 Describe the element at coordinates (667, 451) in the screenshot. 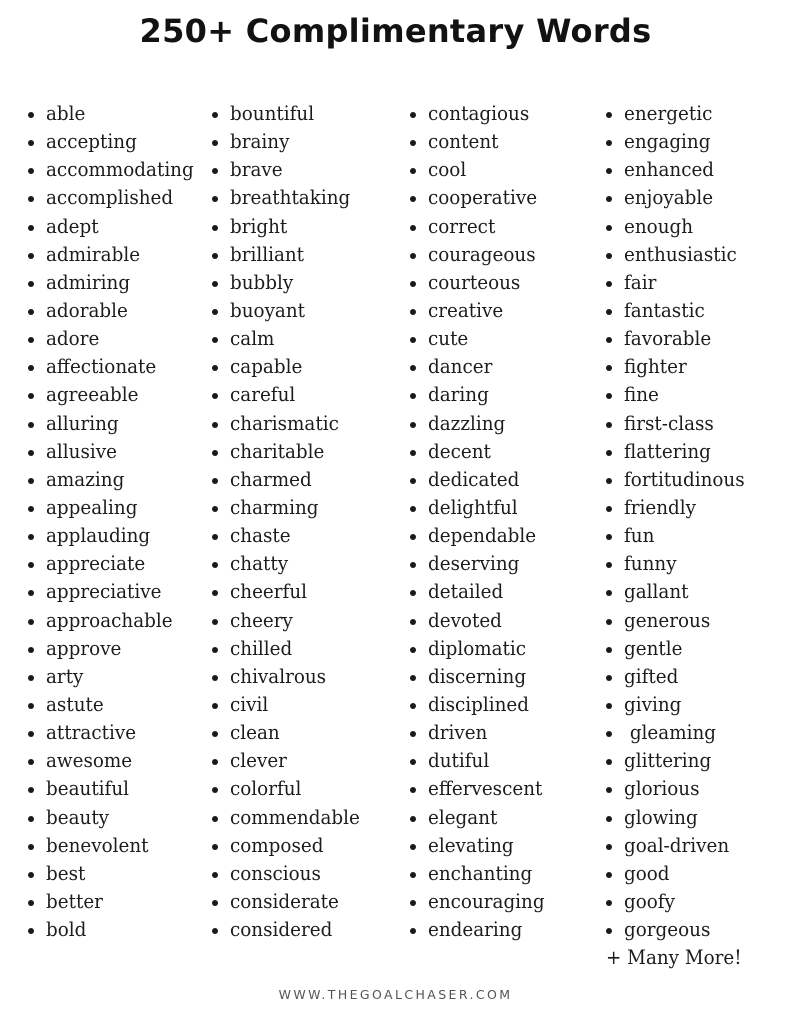

I see `word-text: flattering` at that location.